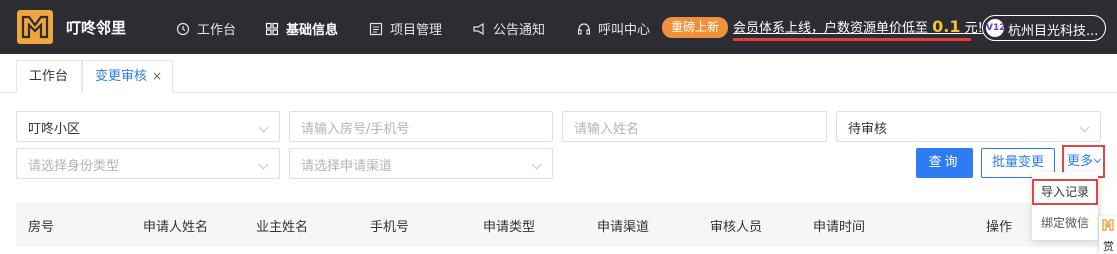  I want to click on nav-item-project-management: 项目管理, so click(405, 28).